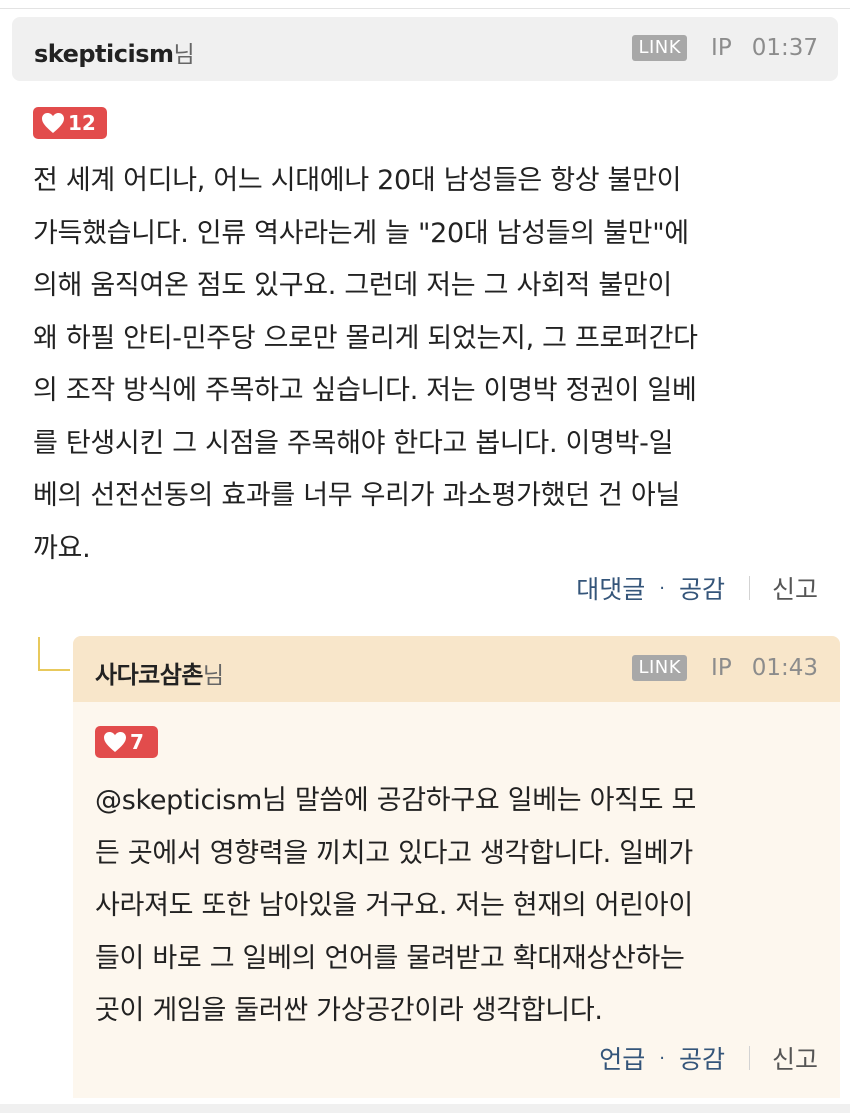 This screenshot has height=1113, width=850. Describe the element at coordinates (660, 668) in the screenshot. I see `reply-link-button: LINK` at that location.